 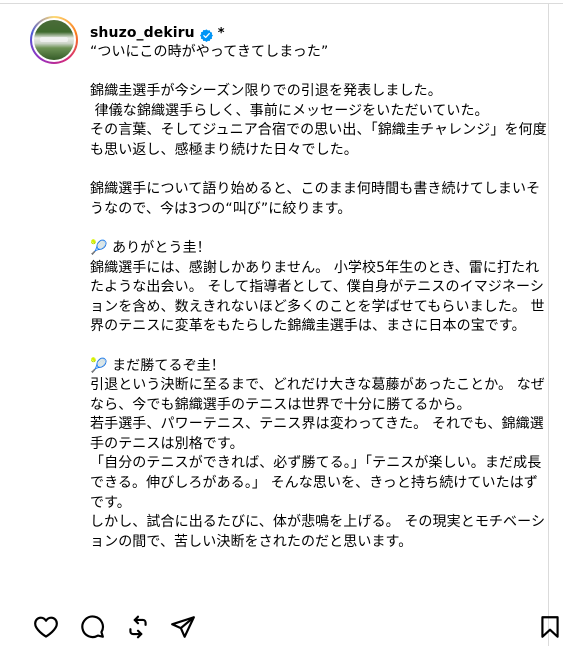 What do you see at coordinates (221, 33) in the screenshot?
I see `badge-suffix: *` at bounding box center [221, 33].